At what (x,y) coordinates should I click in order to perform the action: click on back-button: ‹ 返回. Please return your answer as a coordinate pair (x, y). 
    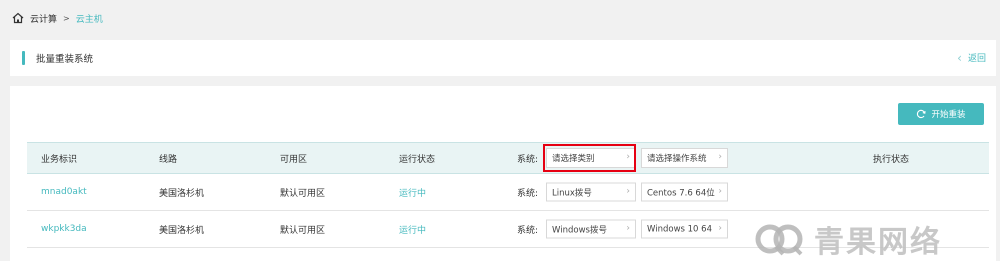
    Looking at the image, I should click on (971, 57).